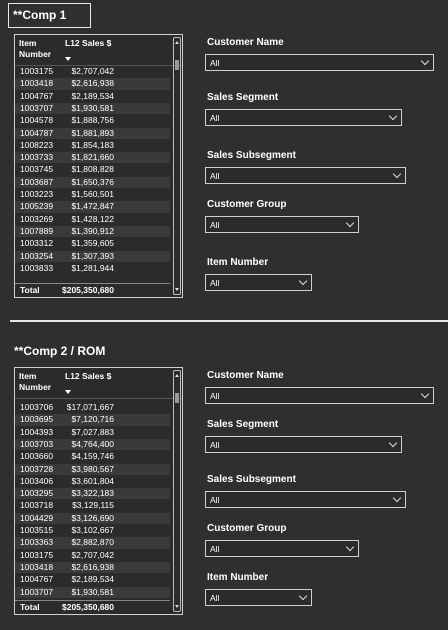  I want to click on comp1-scrollbar, so click(177, 166).